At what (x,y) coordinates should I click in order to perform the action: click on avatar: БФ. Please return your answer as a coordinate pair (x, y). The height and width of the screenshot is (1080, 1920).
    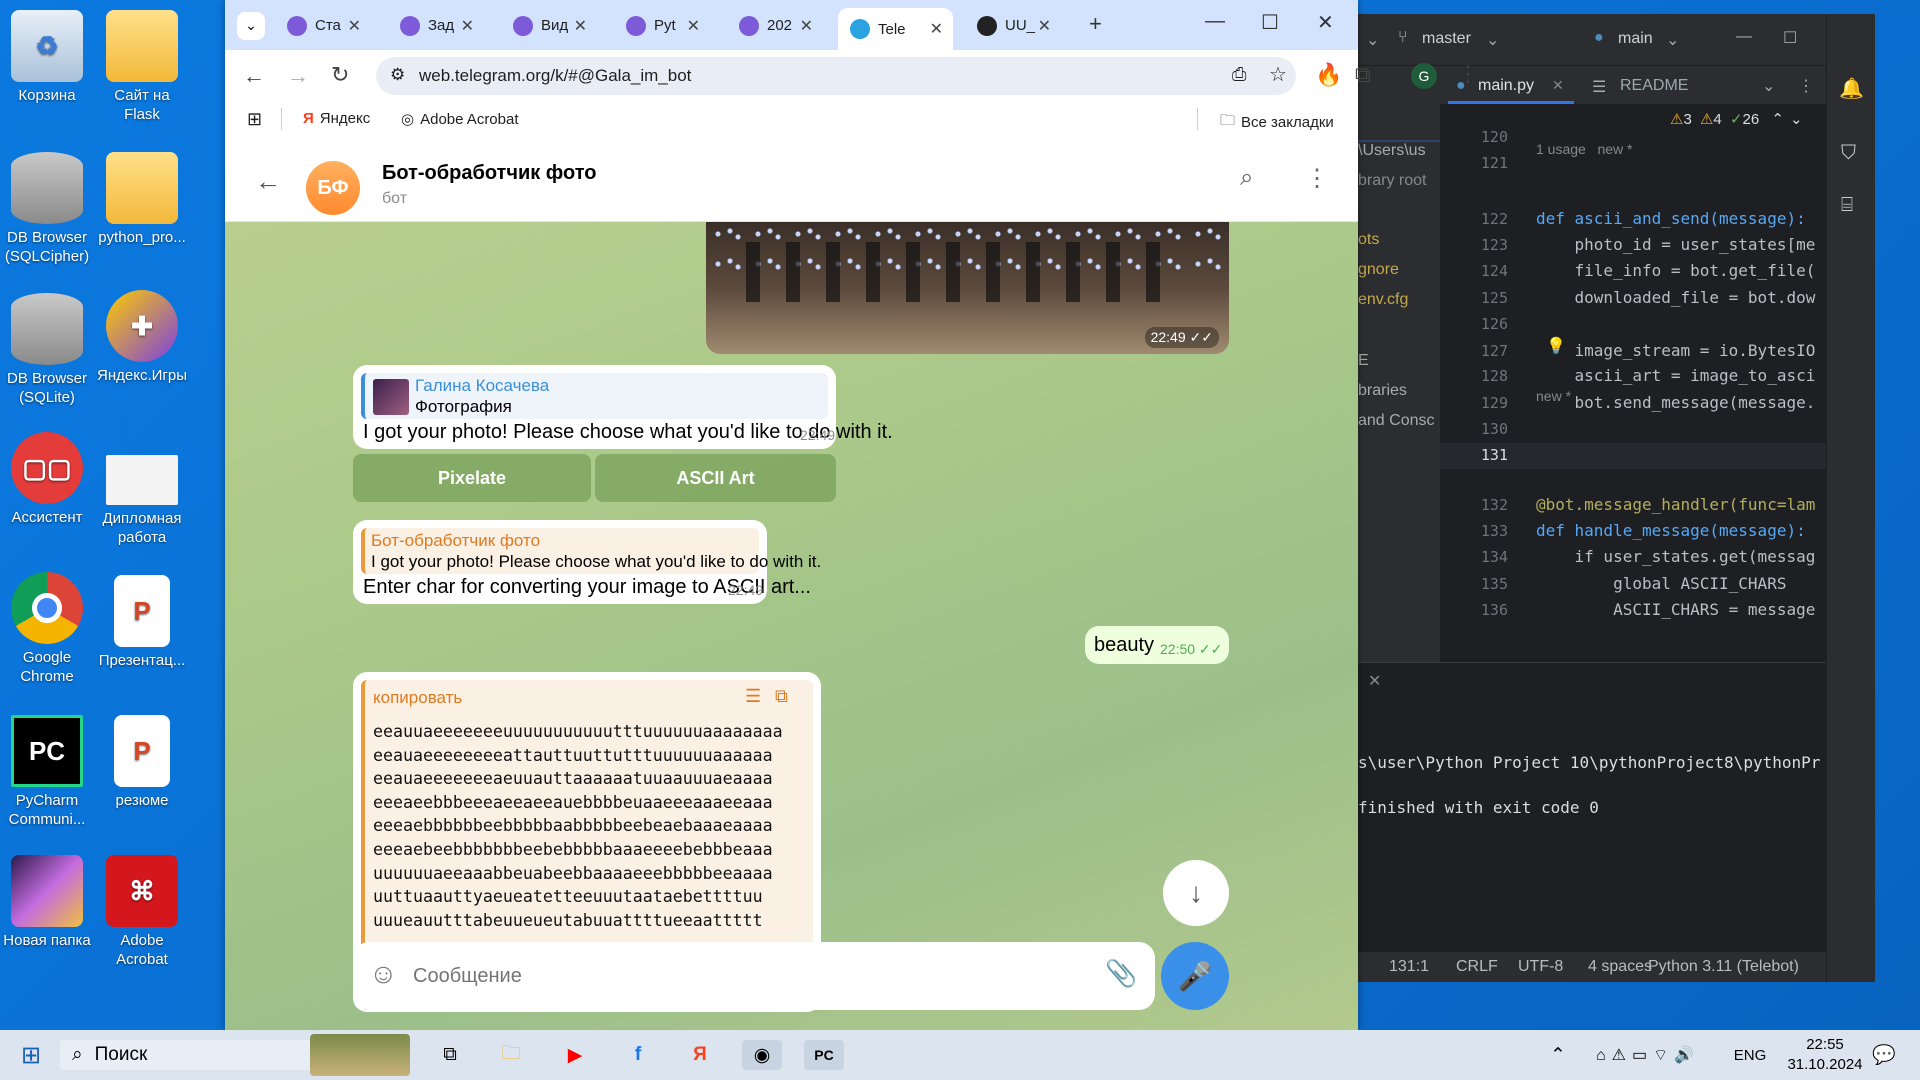
    Looking at the image, I should click on (333, 188).